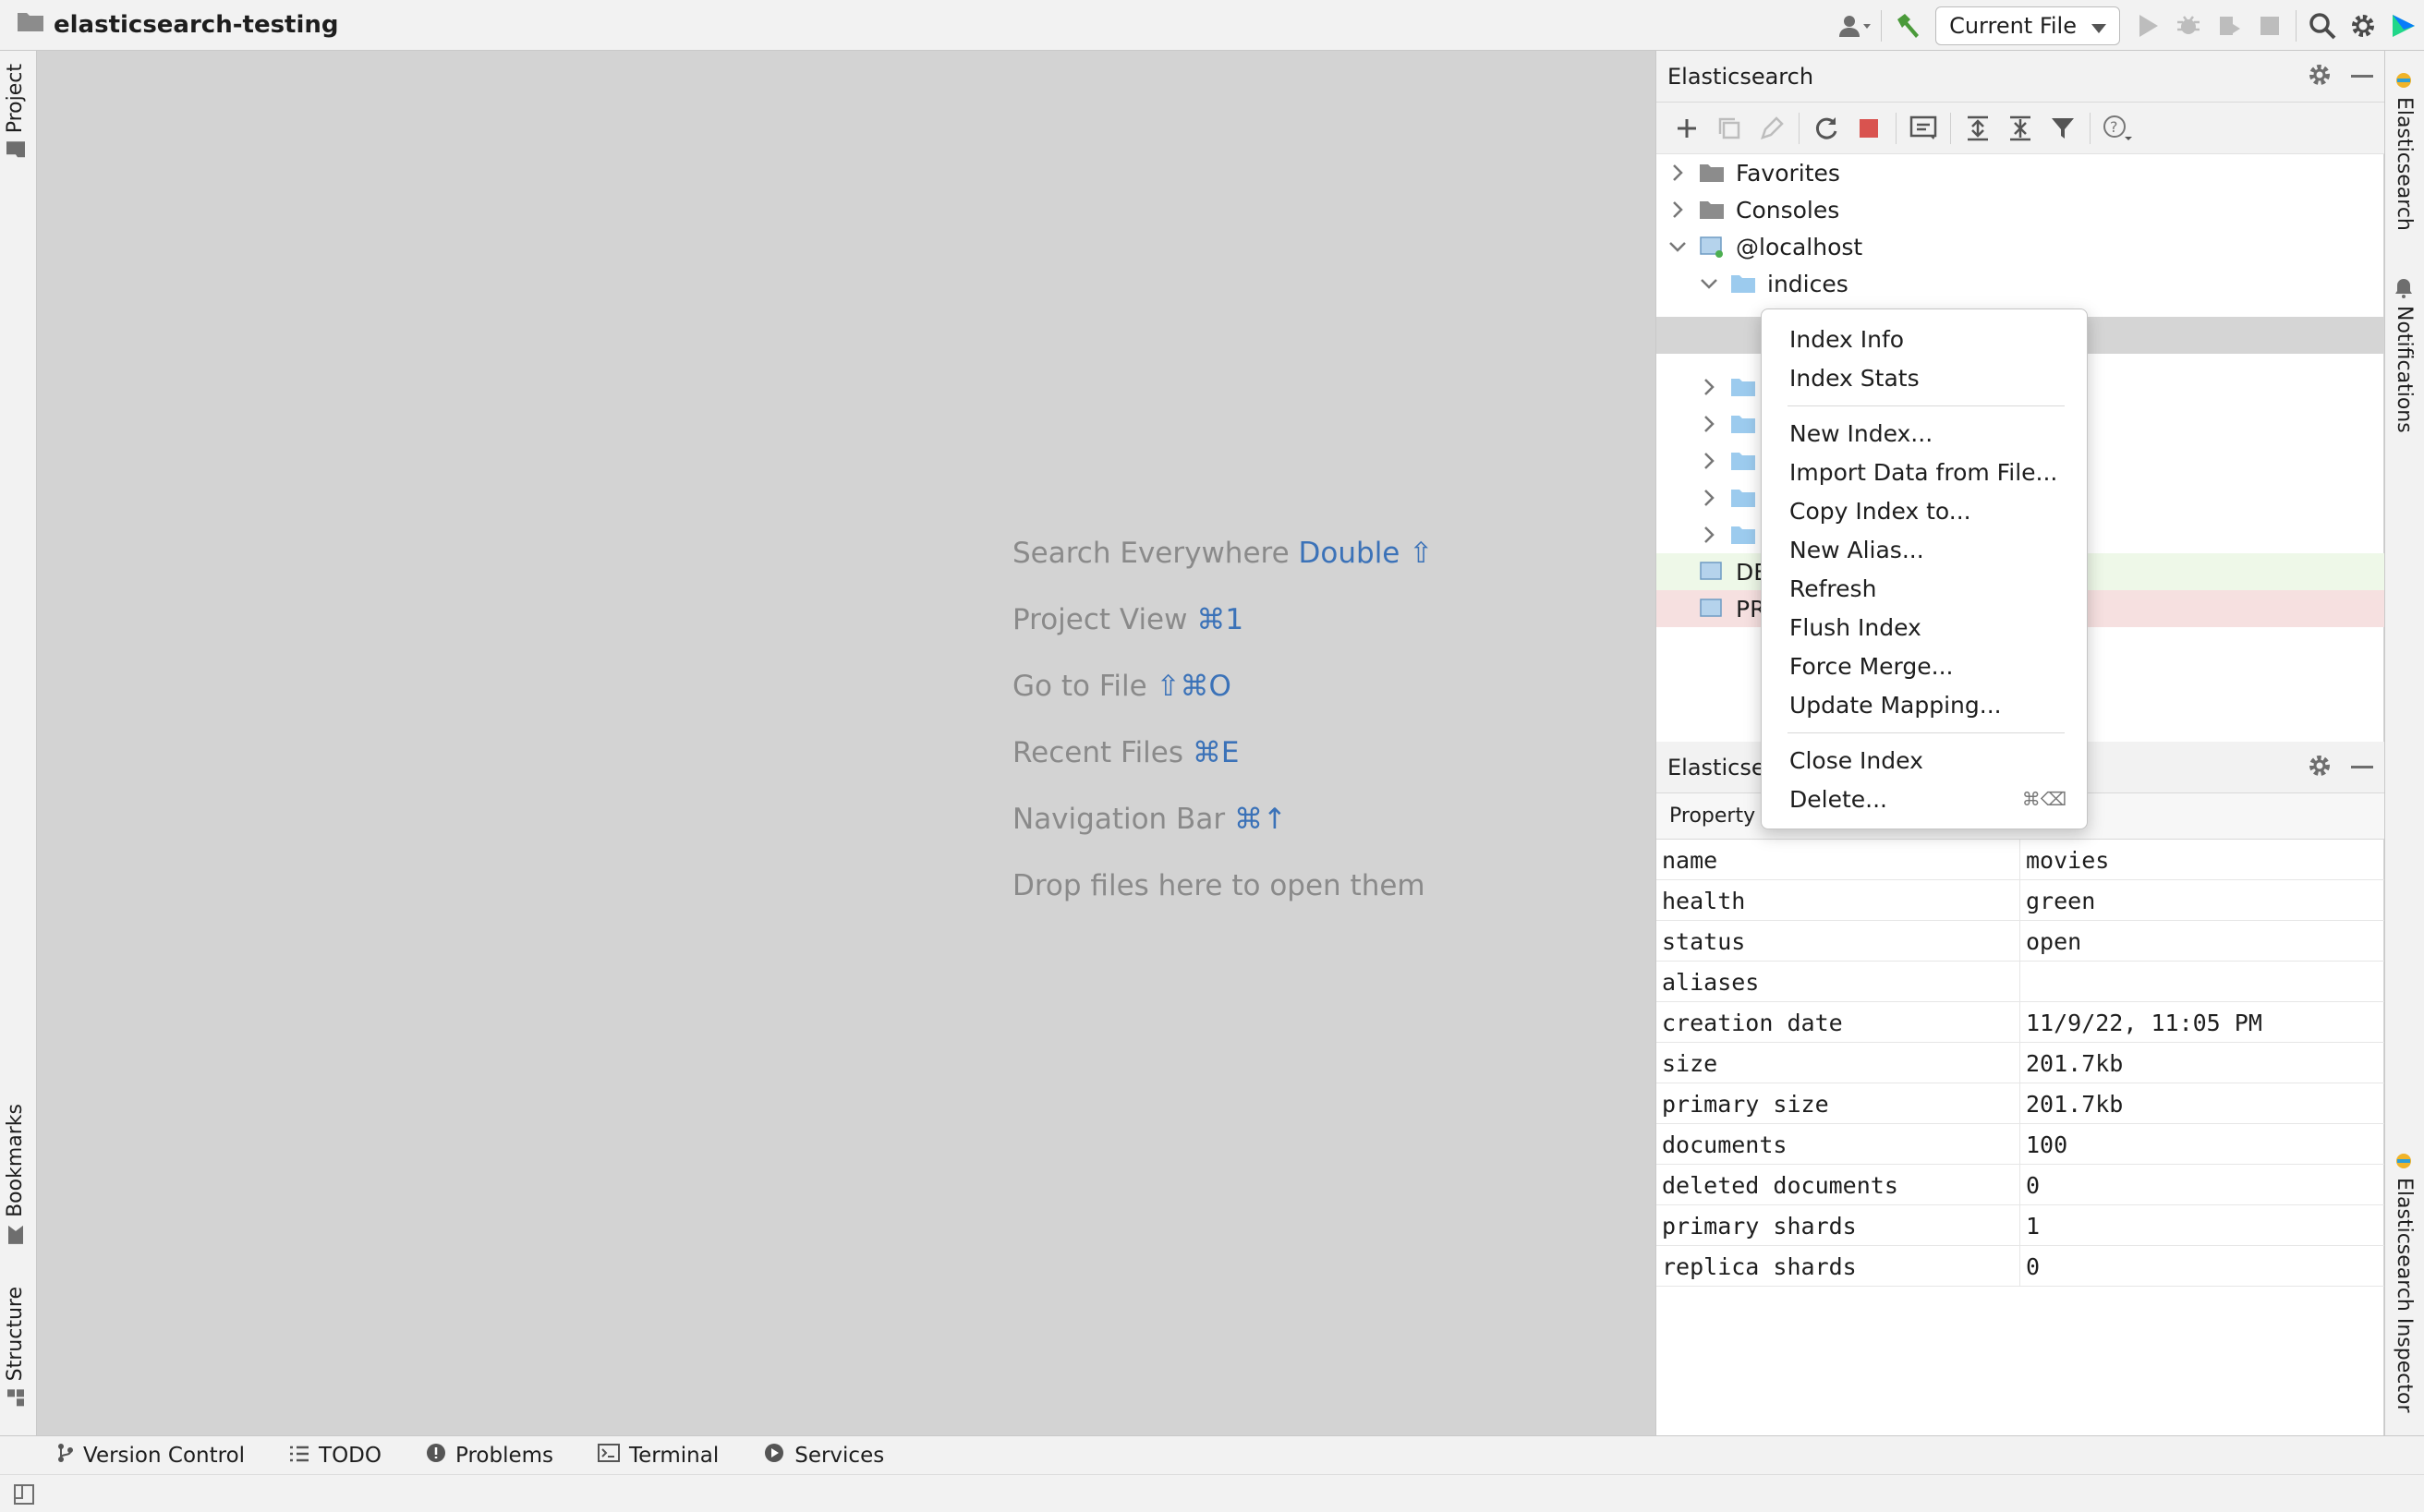 This screenshot has height=1512, width=2424. What do you see at coordinates (15, 1334) in the screenshot?
I see `tab-structure-label: Structure` at bounding box center [15, 1334].